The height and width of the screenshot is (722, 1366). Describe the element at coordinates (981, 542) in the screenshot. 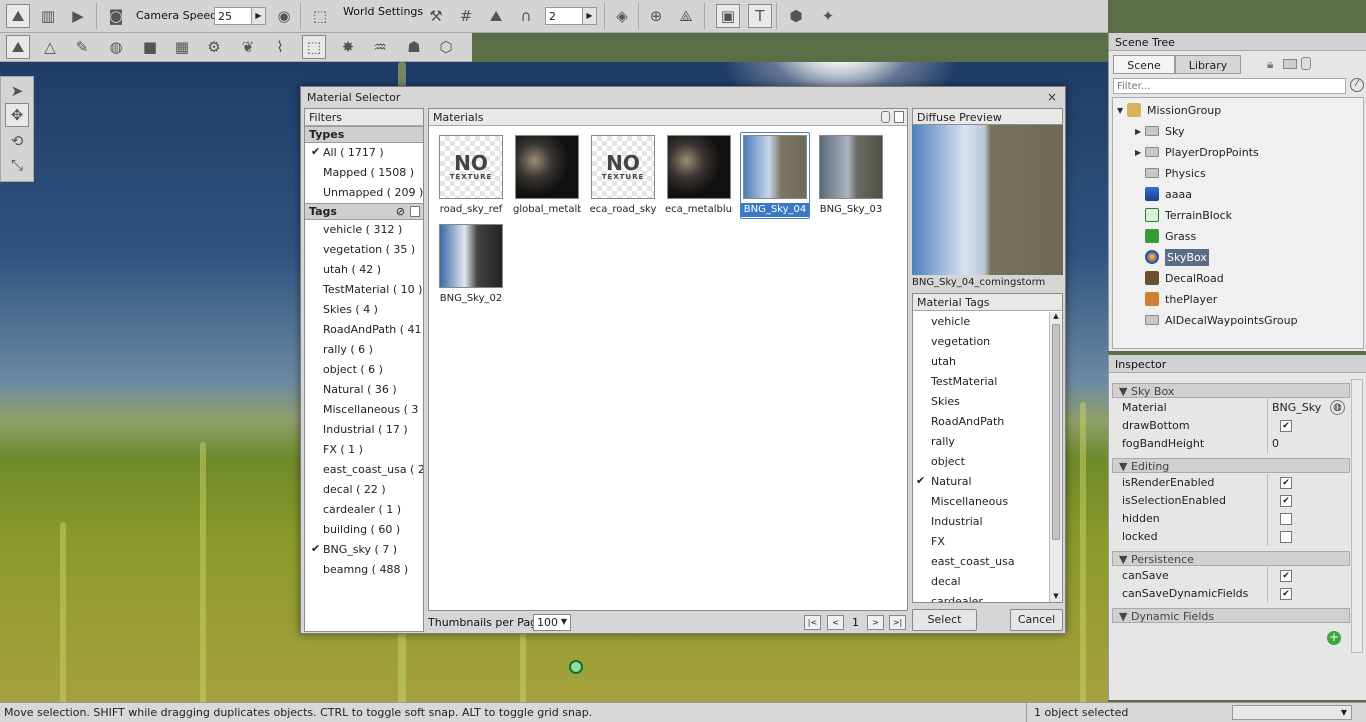

I see `mtag-fx: FX` at that location.